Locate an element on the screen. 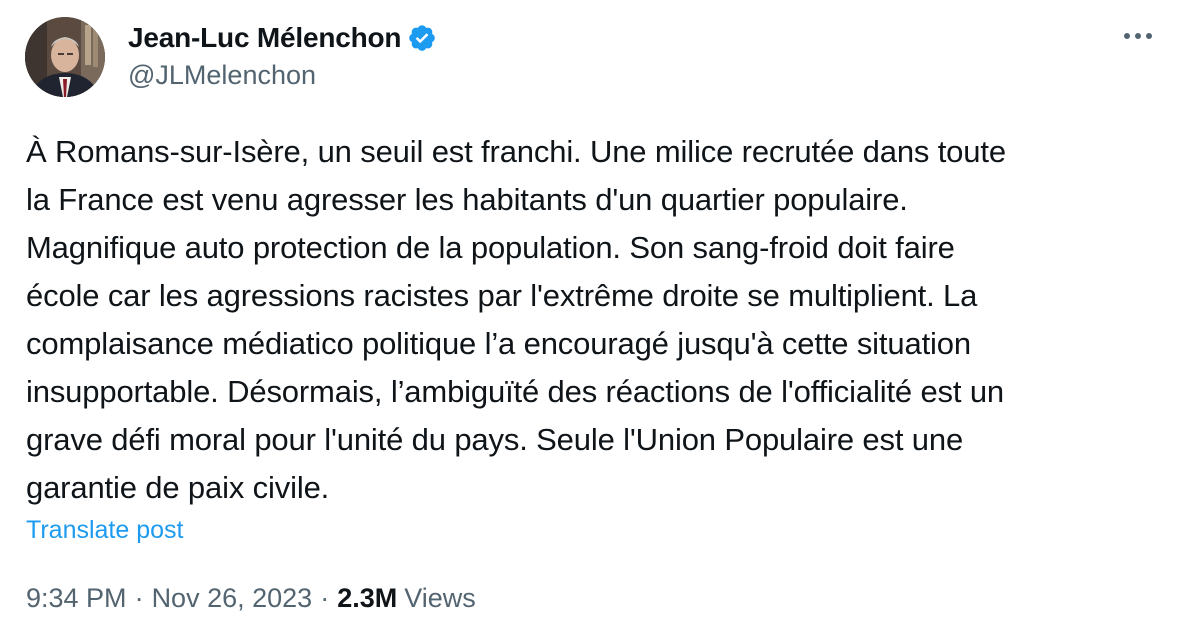 Image resolution: width=1182 pixels, height=636 pixels. more-options-icon is located at coordinates (1138, 36).